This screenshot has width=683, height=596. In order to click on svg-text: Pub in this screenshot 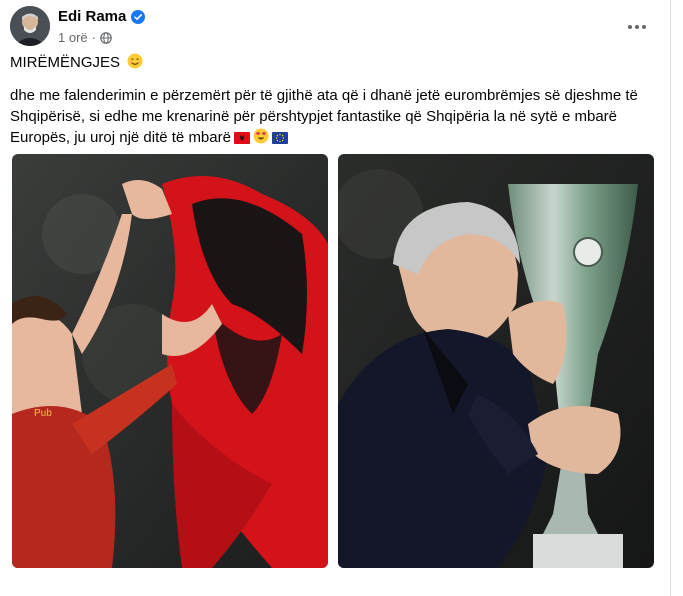, I will do `click(43, 413)`.